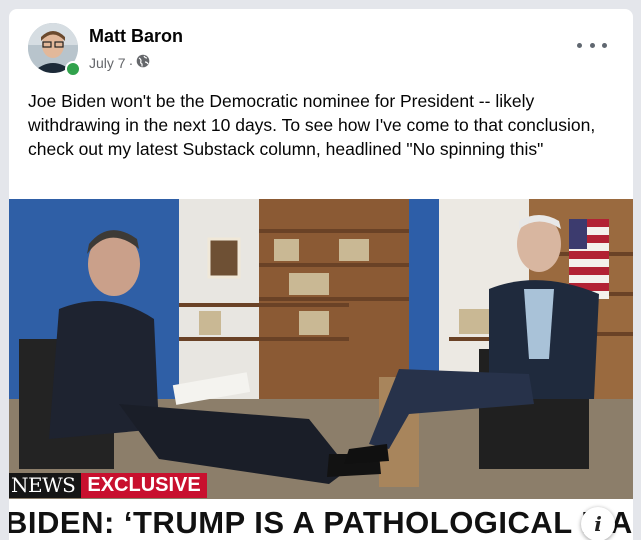  What do you see at coordinates (598, 523) in the screenshot?
I see `info-button: i` at bounding box center [598, 523].